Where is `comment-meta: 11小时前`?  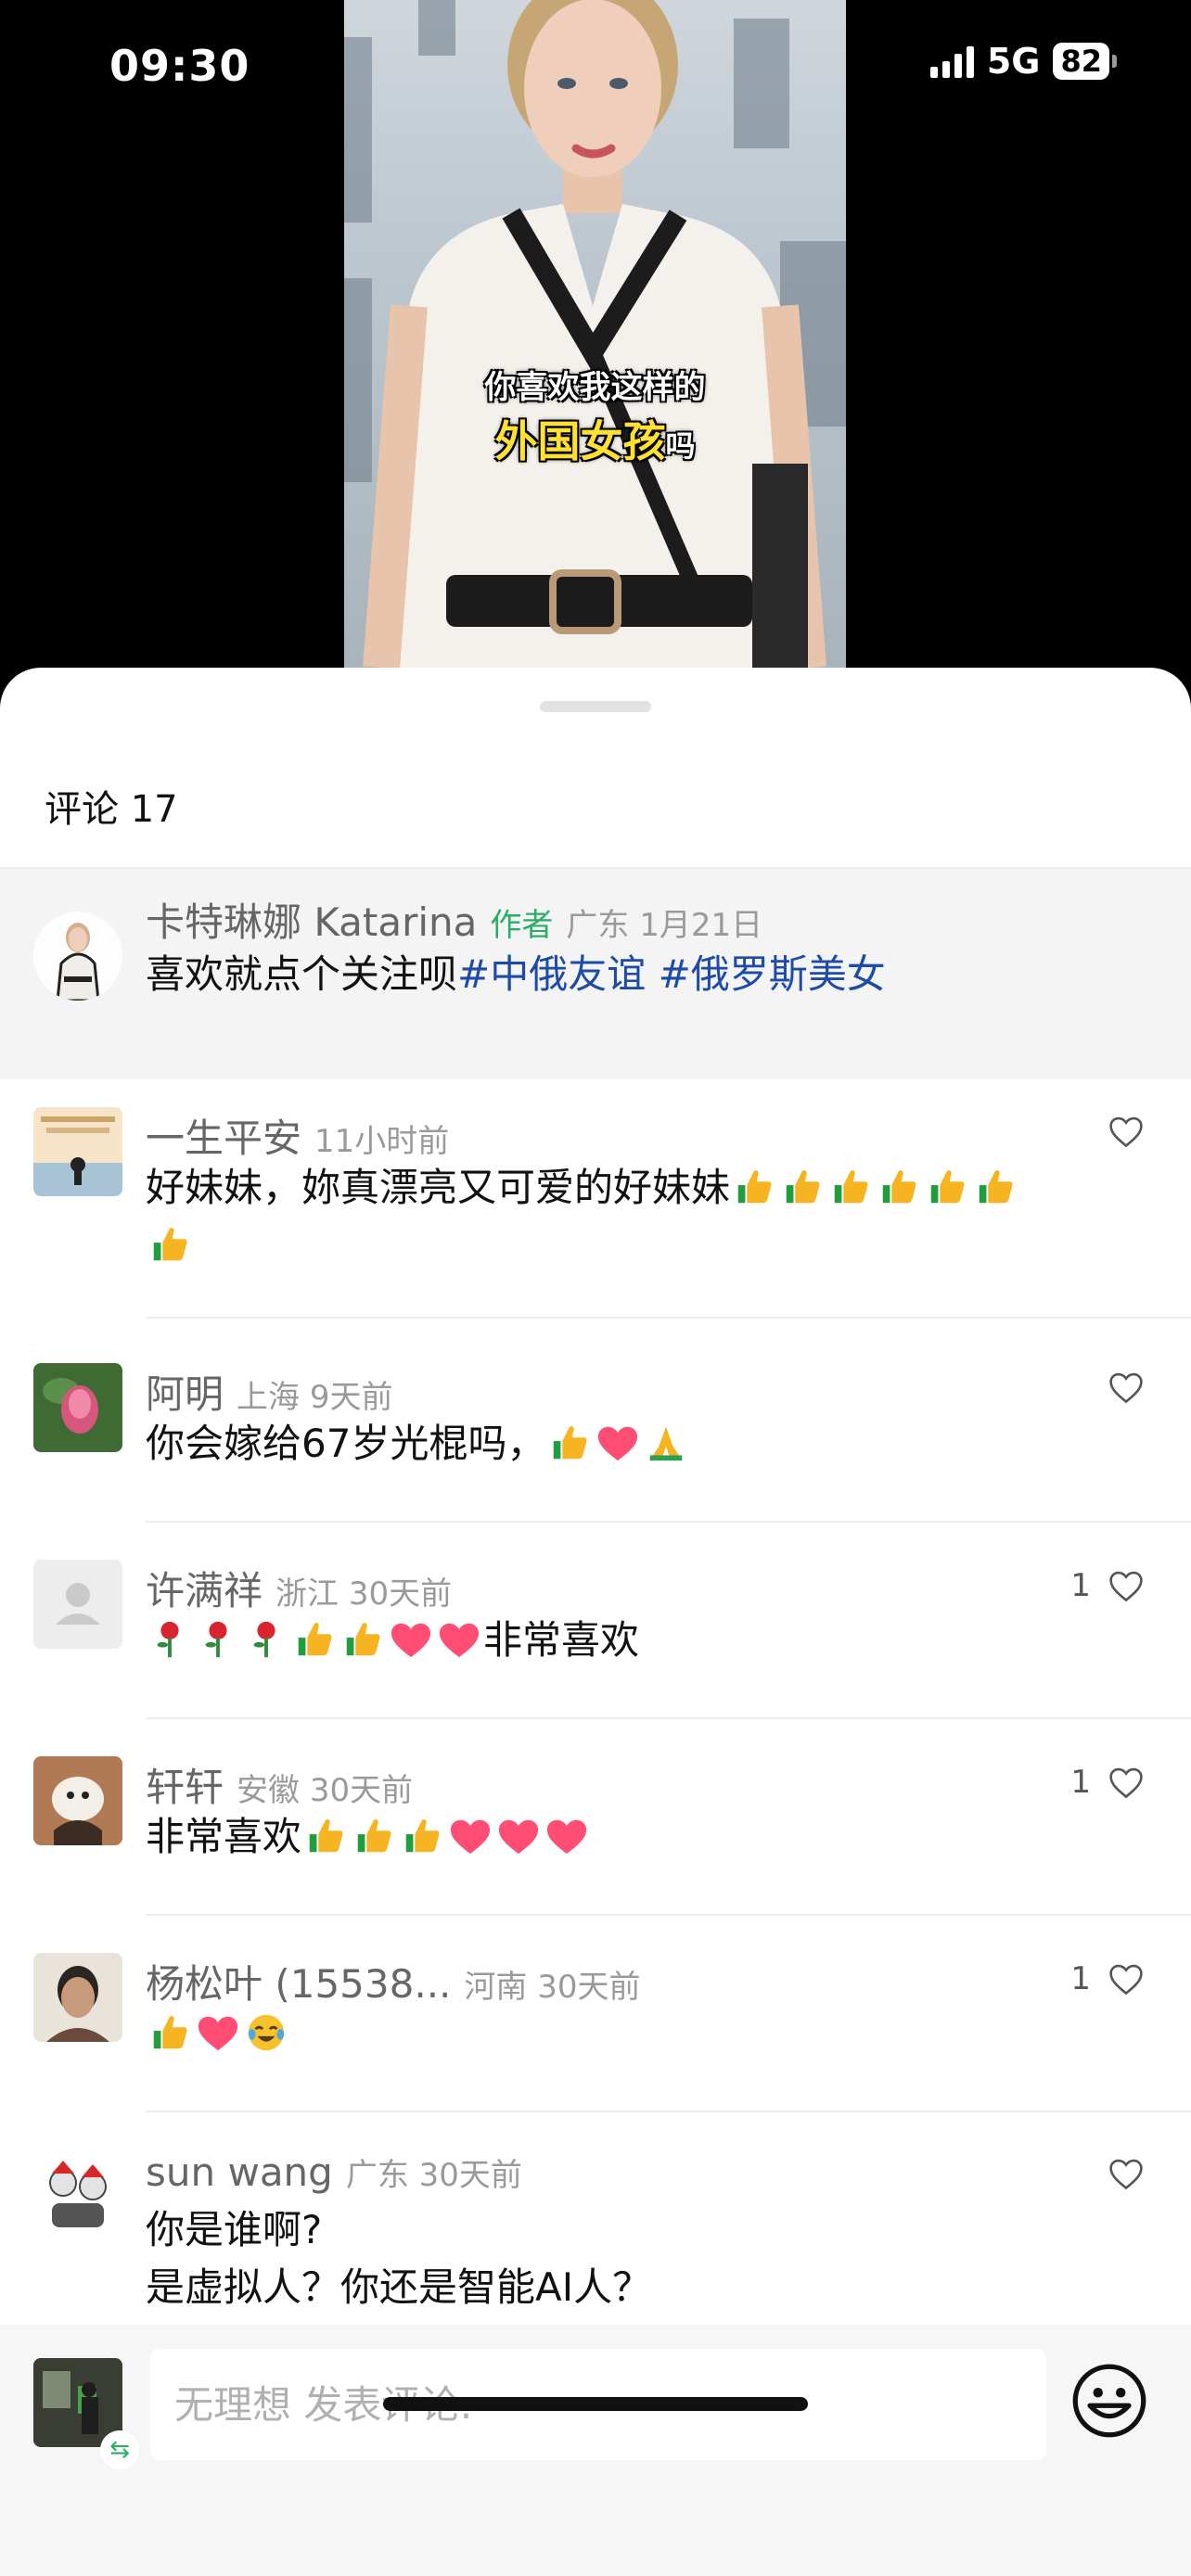
comment-meta: 11小时前 is located at coordinates (382, 1142).